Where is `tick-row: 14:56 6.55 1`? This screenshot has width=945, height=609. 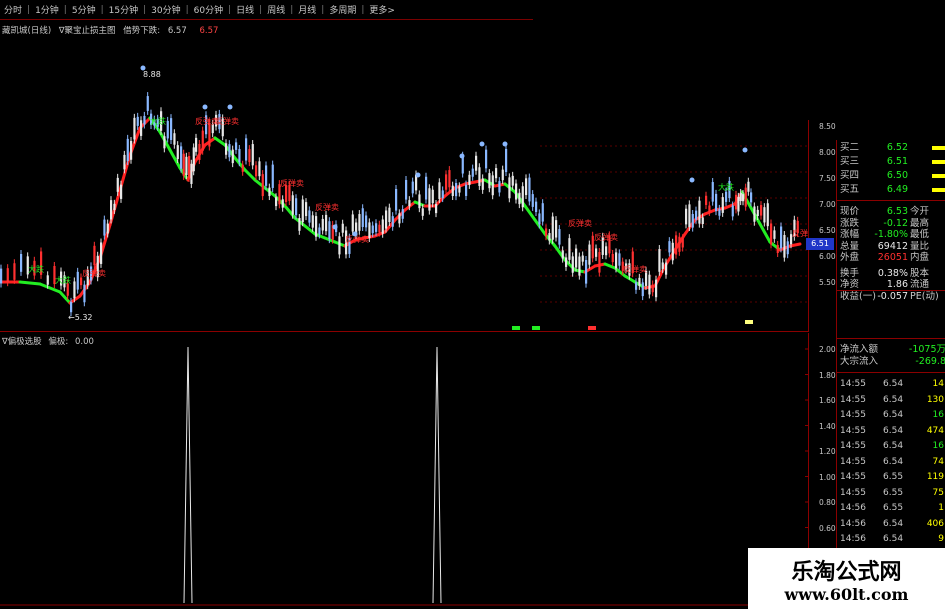 tick-row: 14:56 6.55 1 is located at coordinates (891, 508).